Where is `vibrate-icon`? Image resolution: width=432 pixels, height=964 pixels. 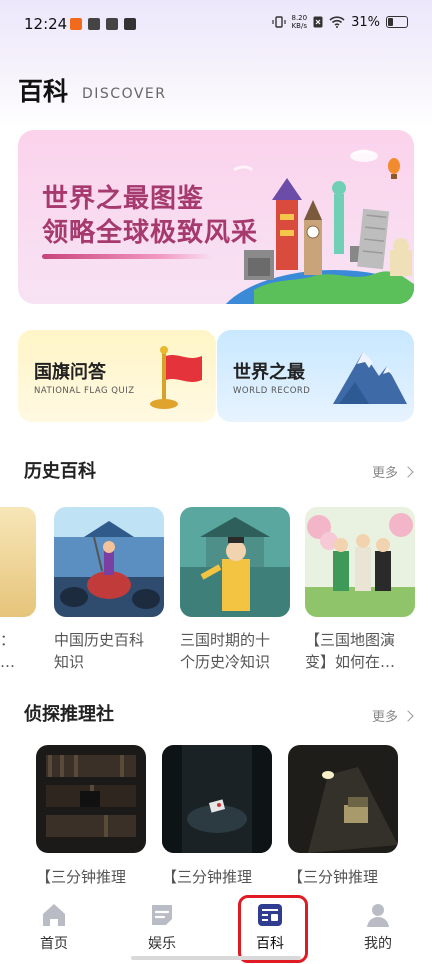
vibrate-icon is located at coordinates (278, 22).